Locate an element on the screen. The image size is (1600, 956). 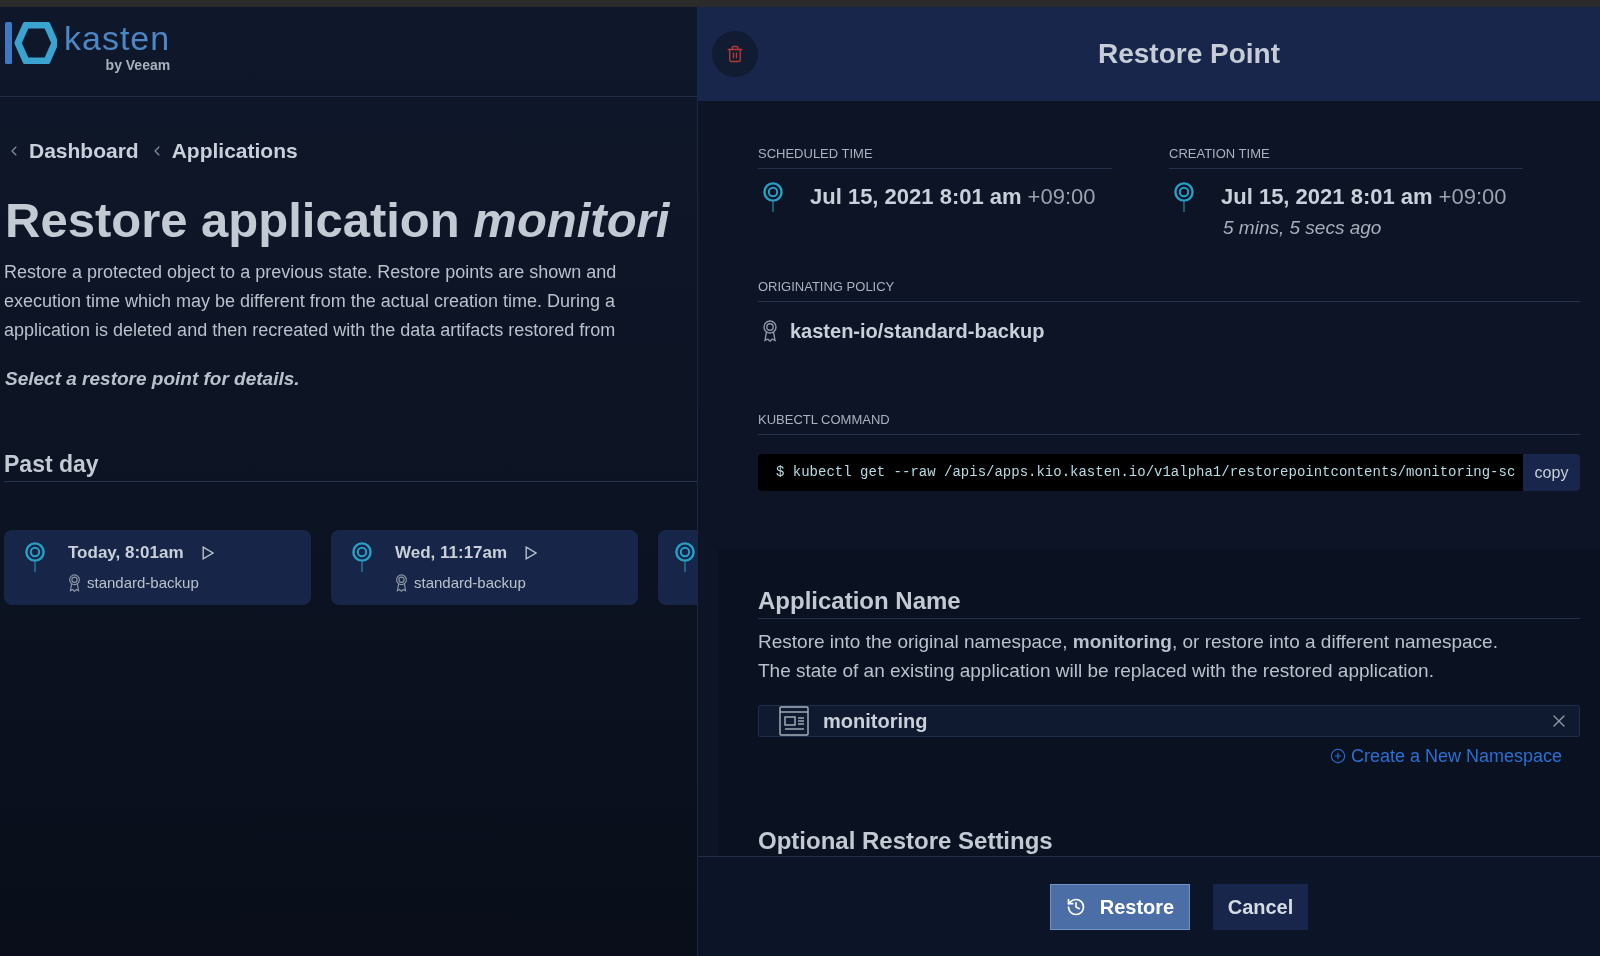
delete-button is located at coordinates (735, 54).